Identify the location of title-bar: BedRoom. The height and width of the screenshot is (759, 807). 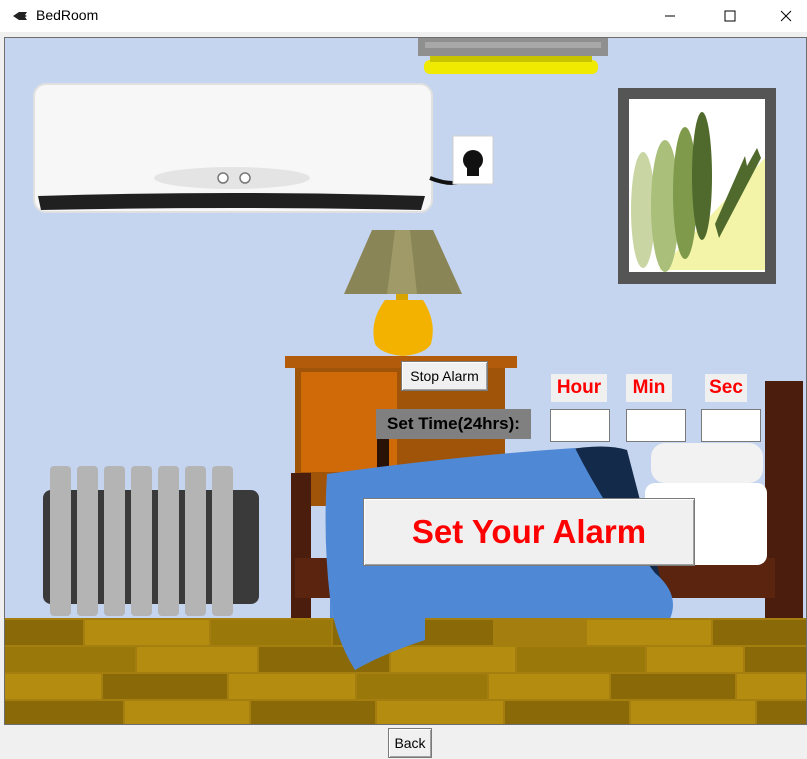
(403, 16).